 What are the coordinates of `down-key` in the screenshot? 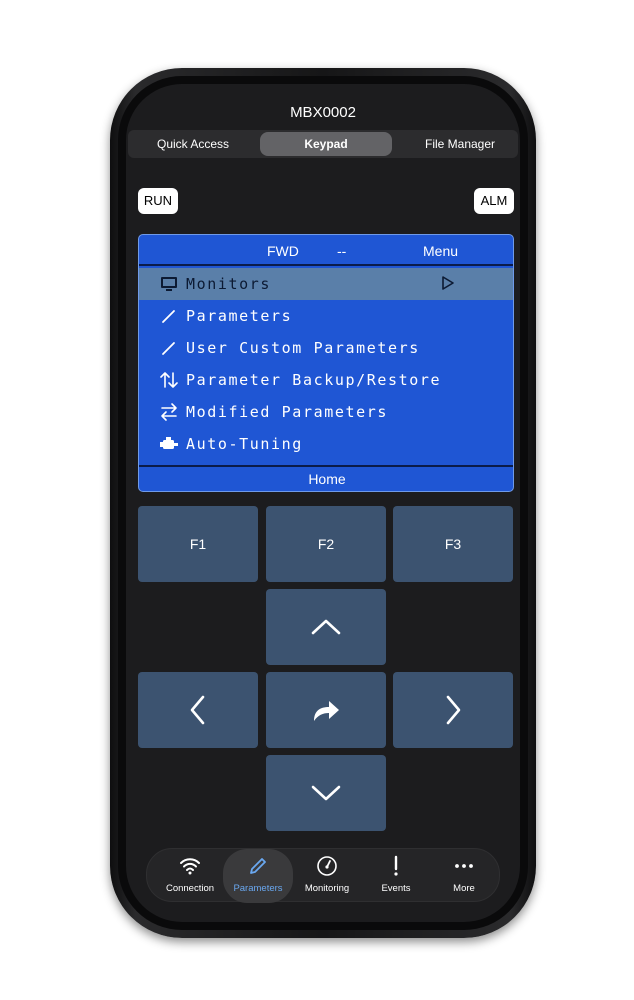 It's located at (326, 793).